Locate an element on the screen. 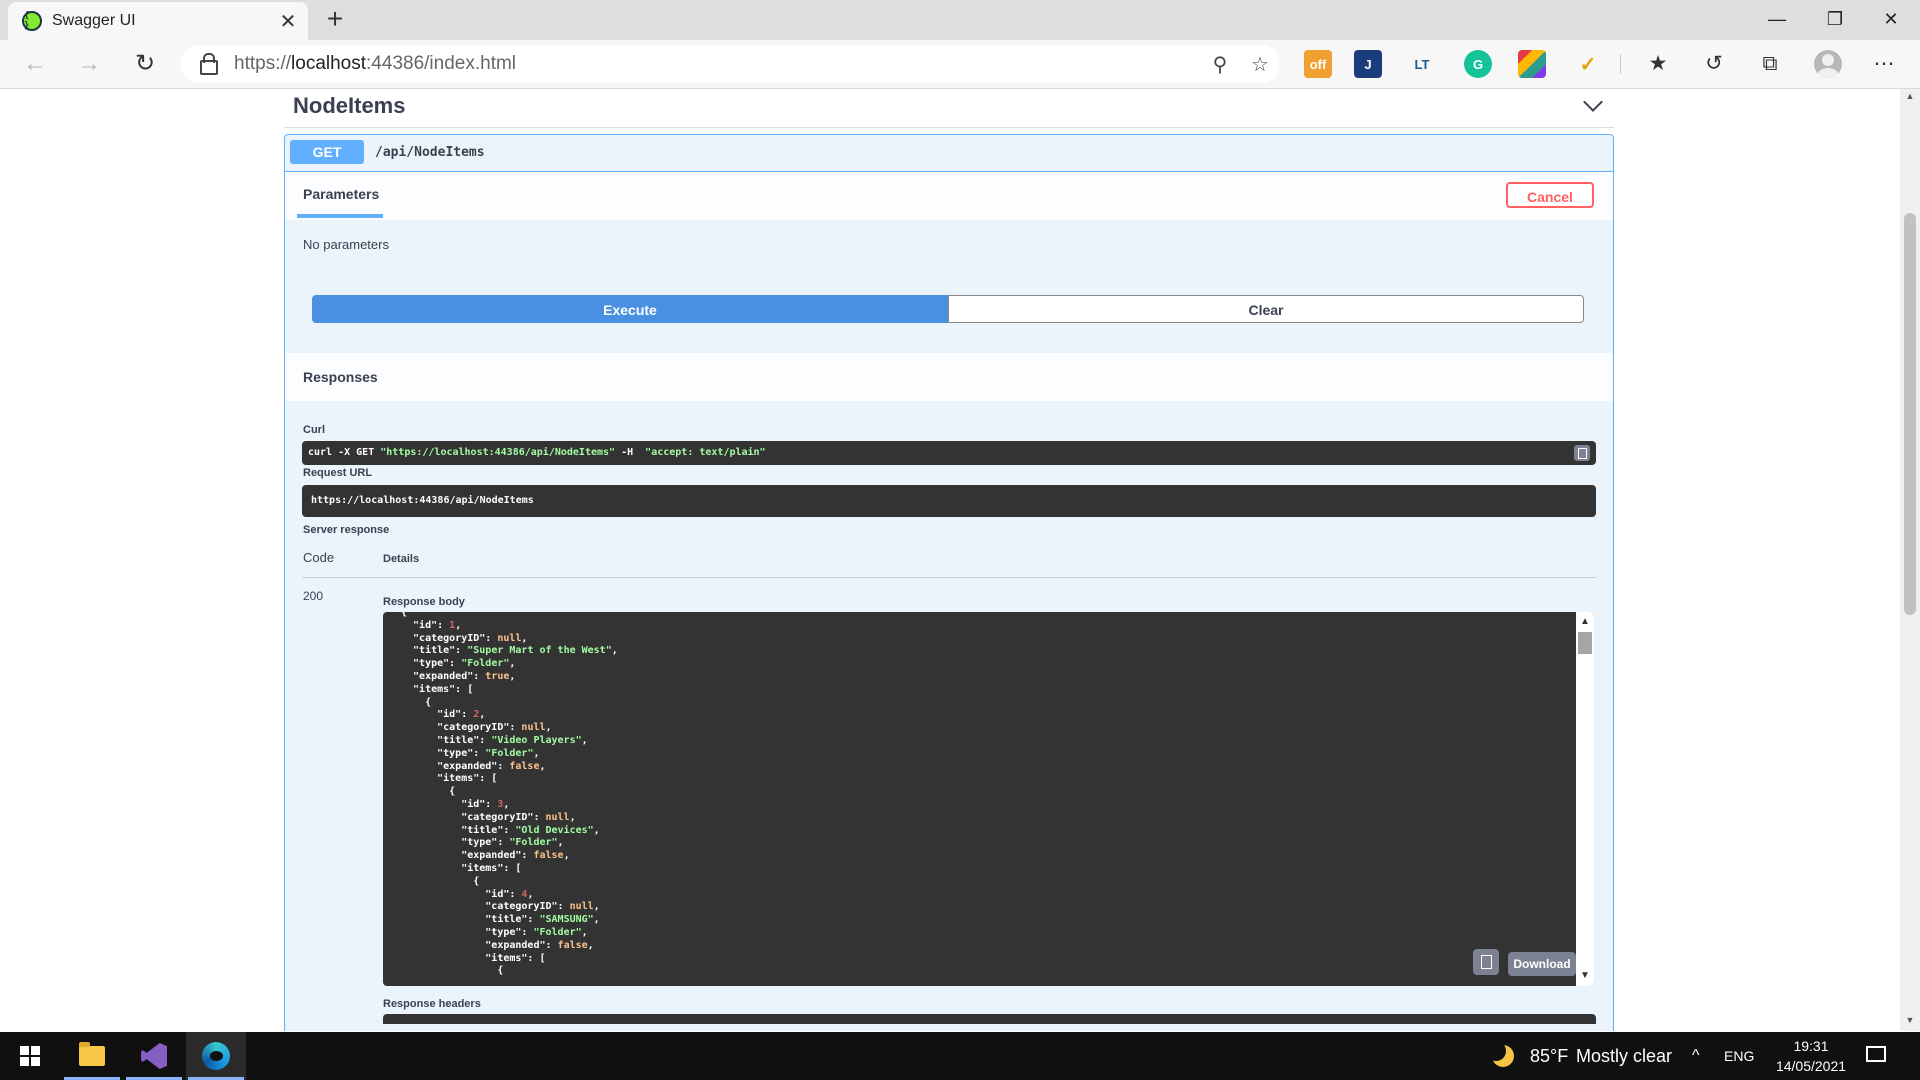 The image size is (1920, 1080). copy-curl-icon is located at coordinates (1582, 453).